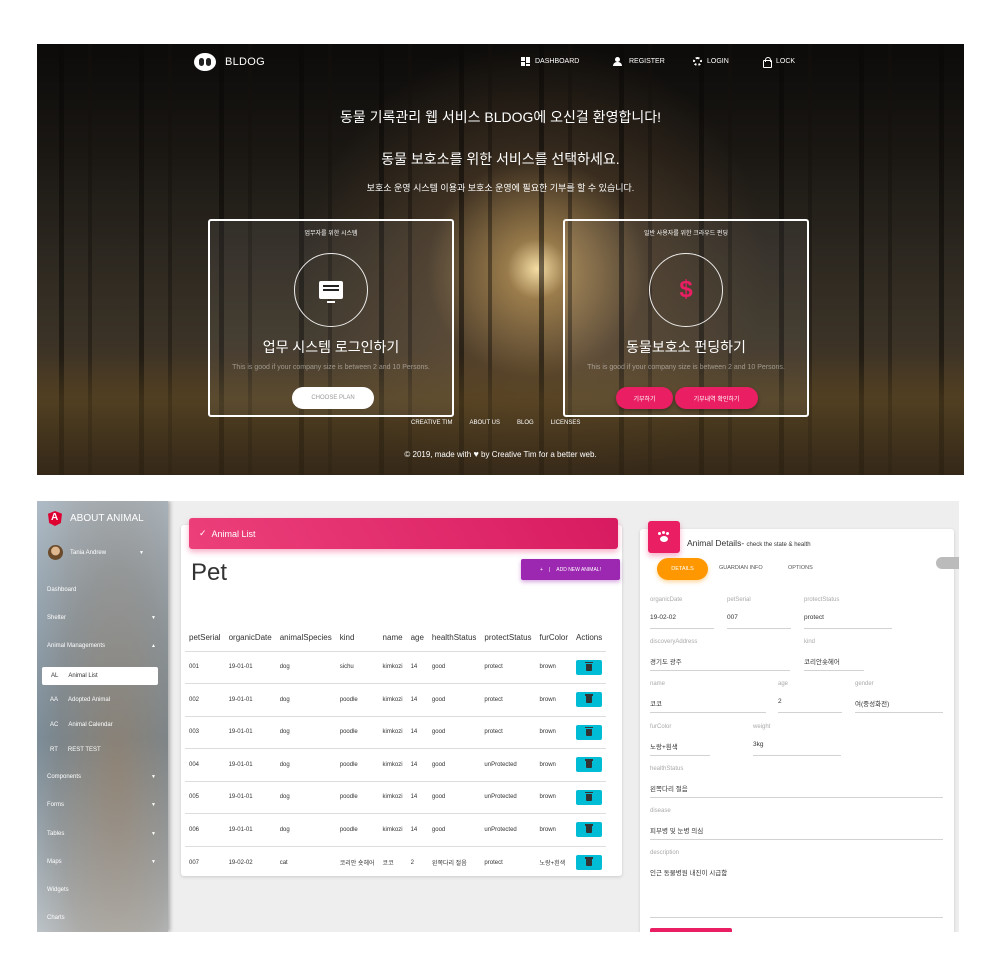 The height and width of the screenshot is (972, 1005). Describe the element at coordinates (305, 699) in the screenshot. I see `table-cell: dog` at that location.